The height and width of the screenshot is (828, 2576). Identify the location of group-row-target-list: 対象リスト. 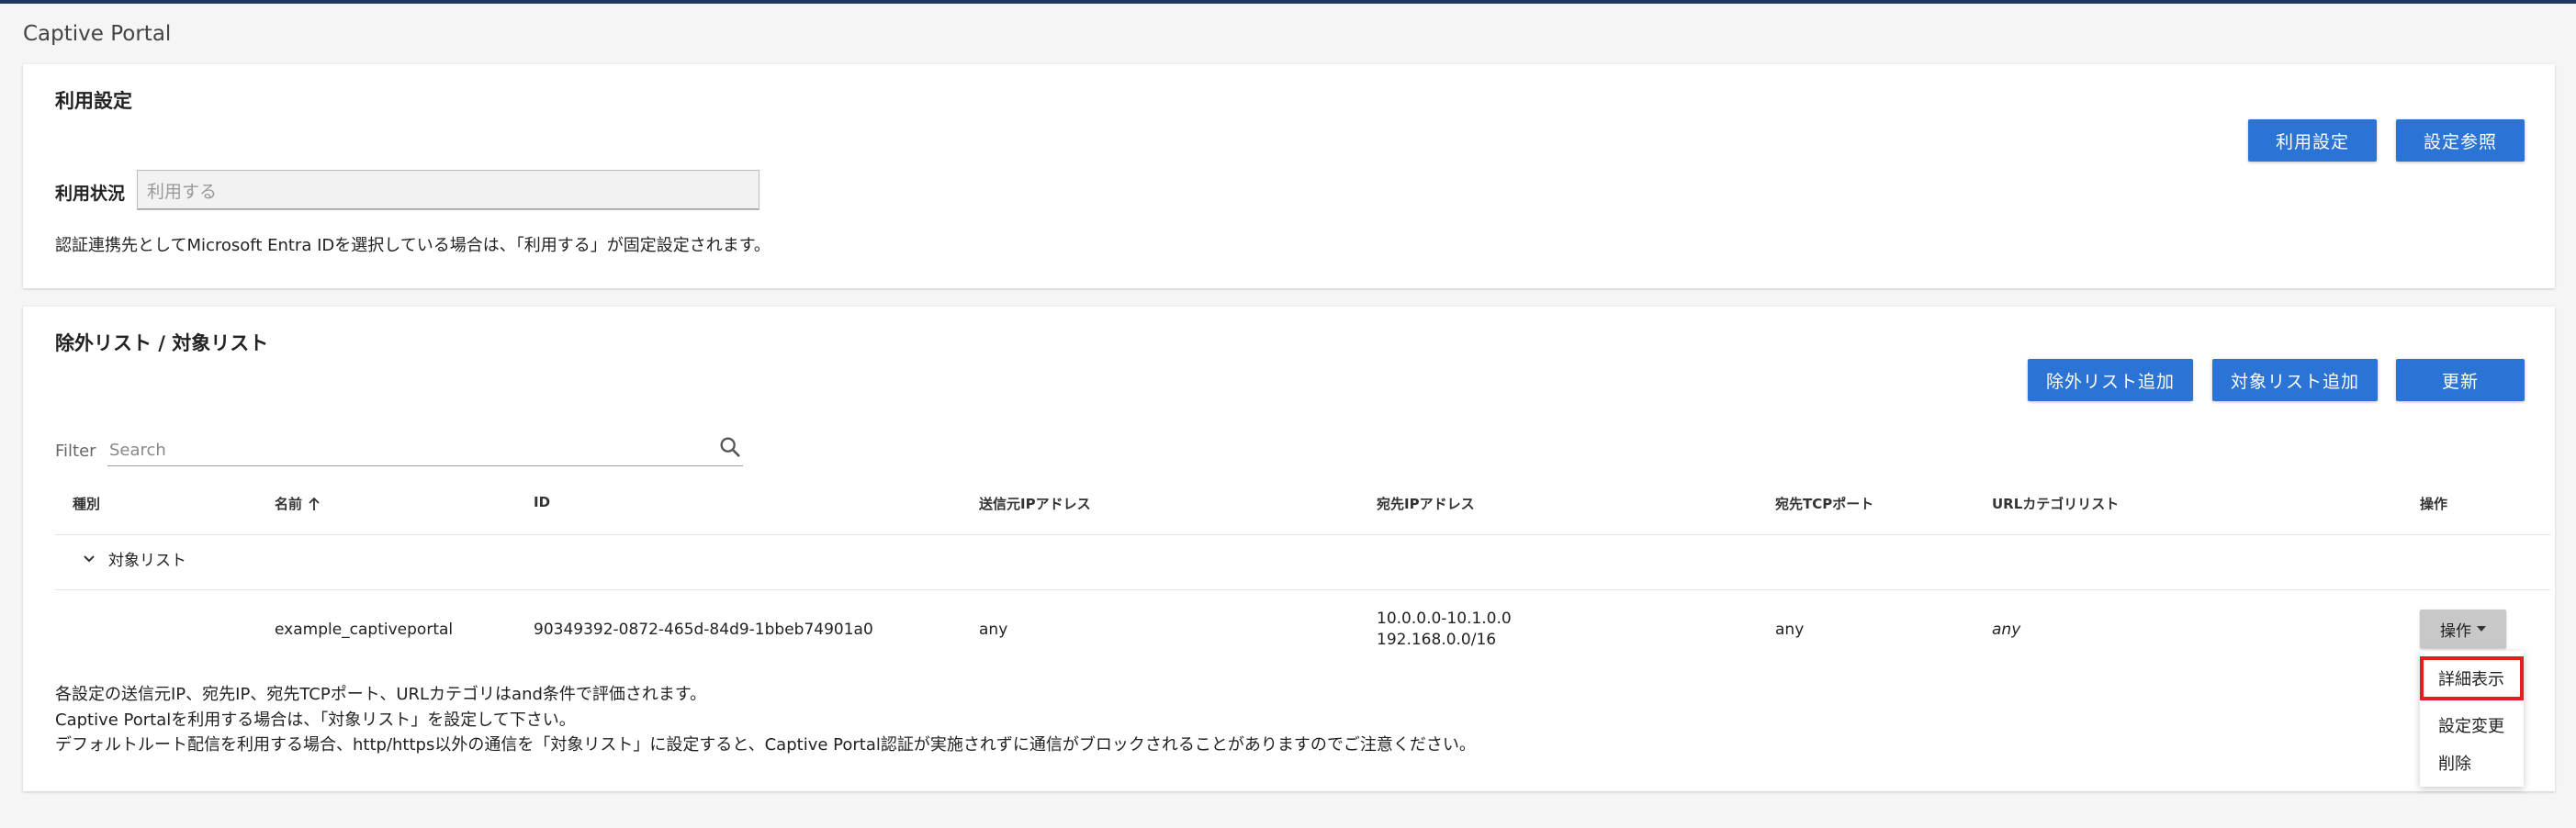
(134, 558).